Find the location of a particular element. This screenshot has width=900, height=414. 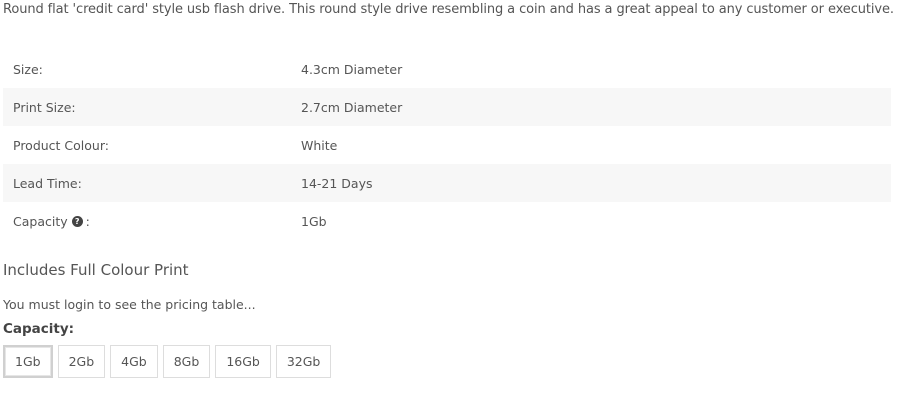

spec-label-text: Capacity is located at coordinates (40, 221).